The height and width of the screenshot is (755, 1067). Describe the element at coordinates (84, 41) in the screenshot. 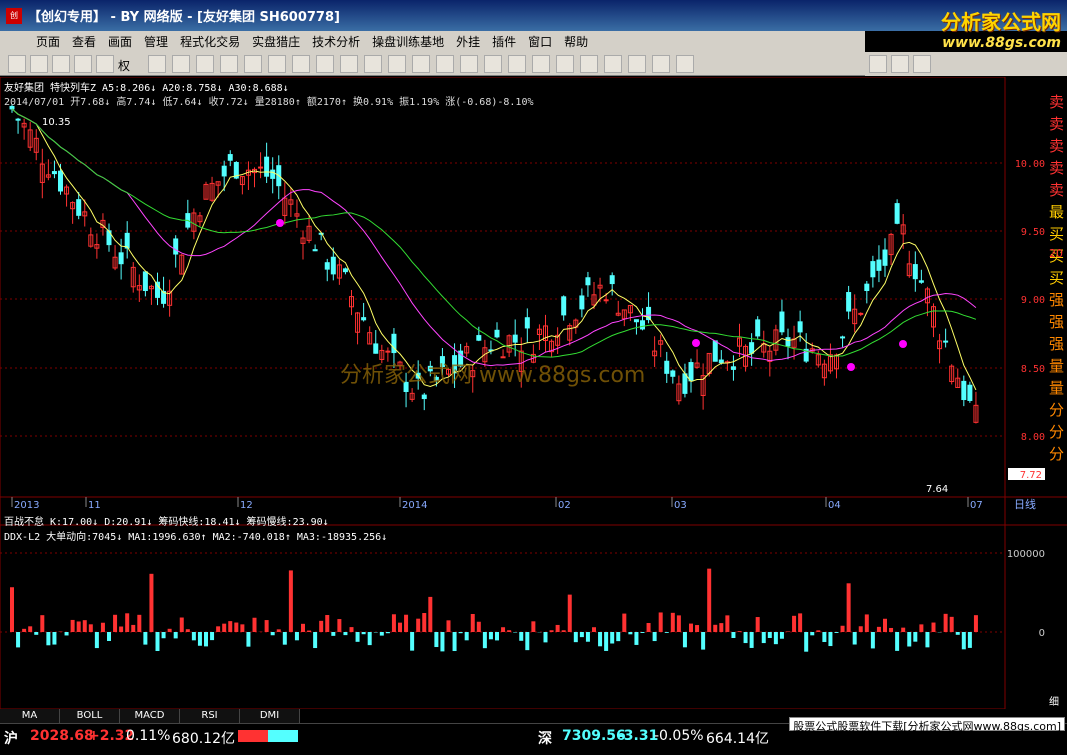

I see `menu-item-1: 查看` at that location.